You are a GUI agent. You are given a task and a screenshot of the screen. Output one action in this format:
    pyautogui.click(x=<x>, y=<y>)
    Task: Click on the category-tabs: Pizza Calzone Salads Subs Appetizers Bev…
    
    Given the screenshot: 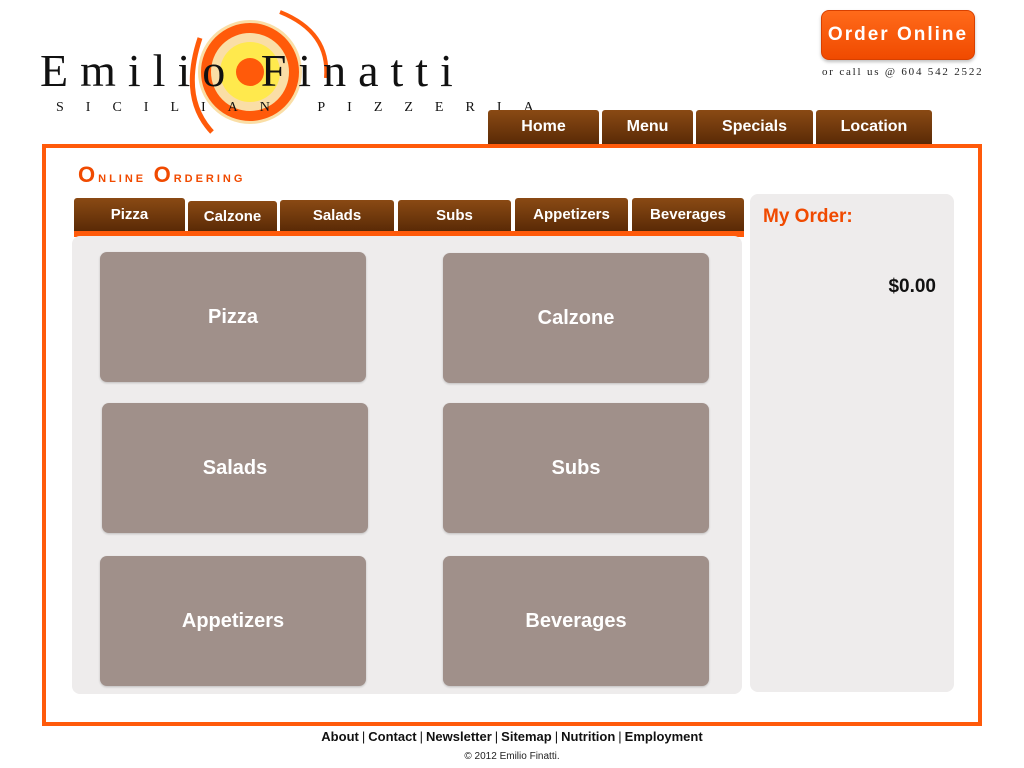 What is the action you would take?
    pyautogui.click(x=409, y=218)
    